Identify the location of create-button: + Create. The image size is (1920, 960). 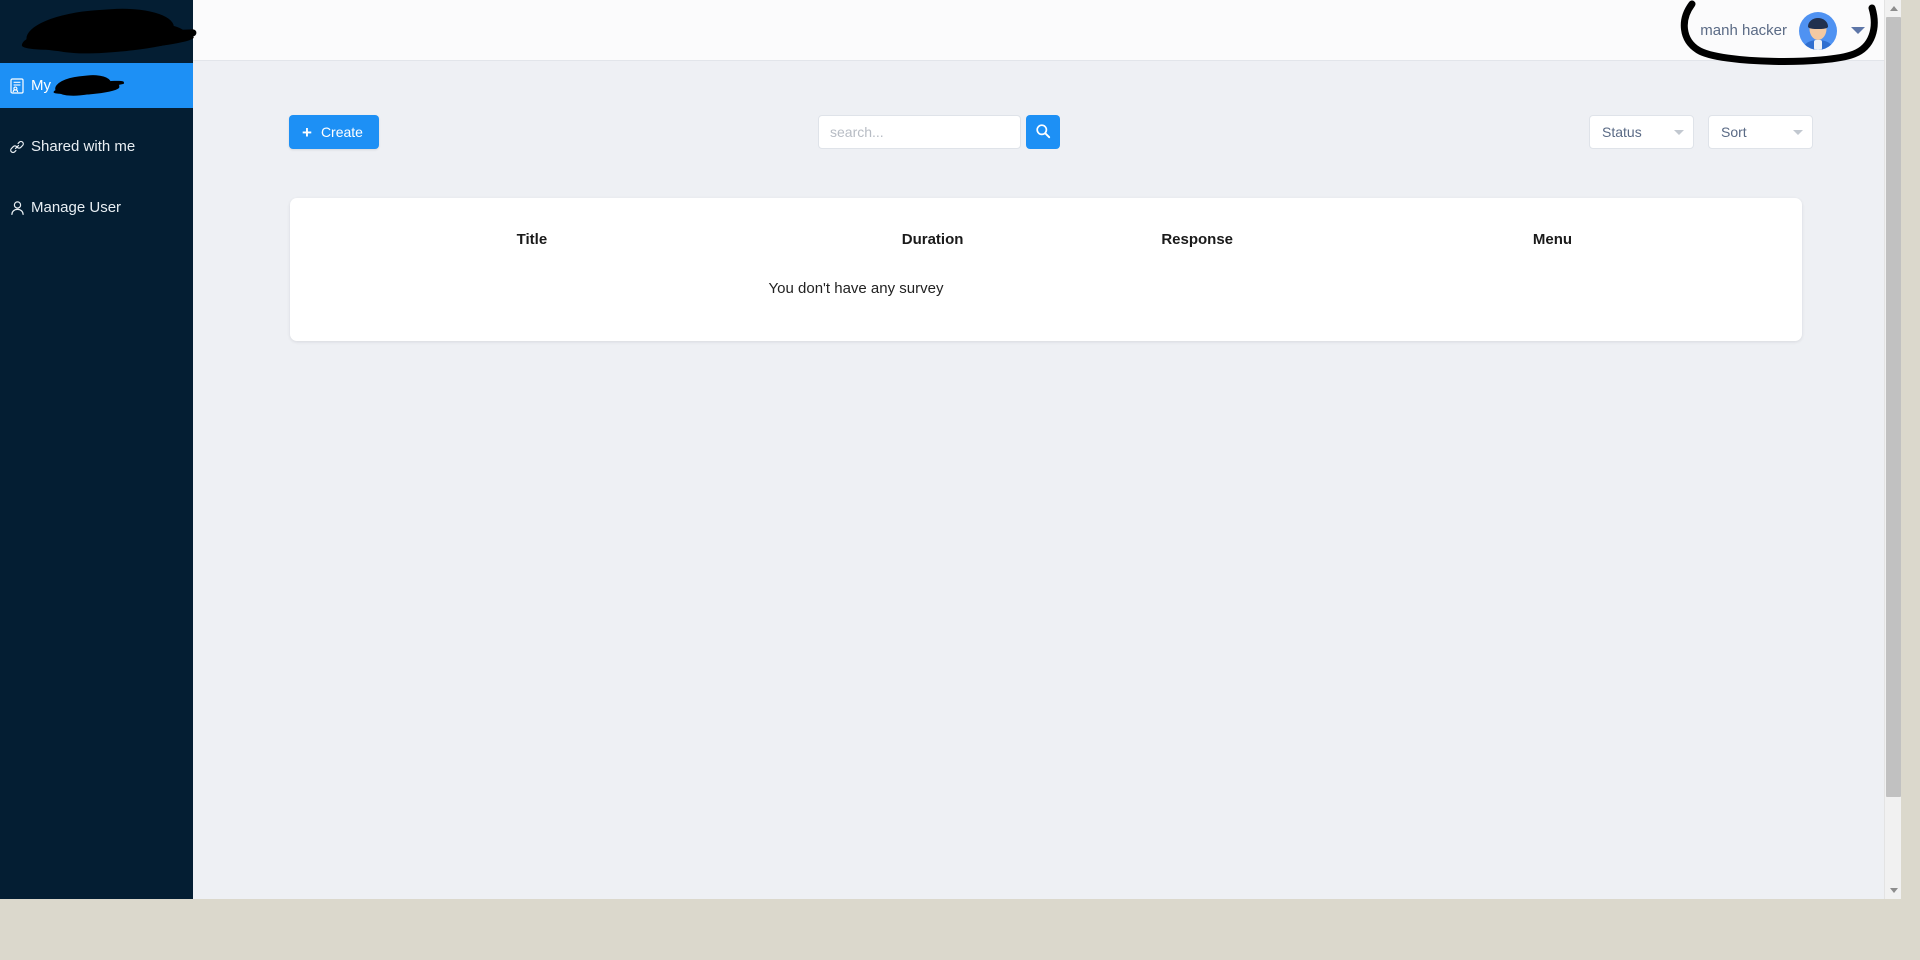
(334, 132).